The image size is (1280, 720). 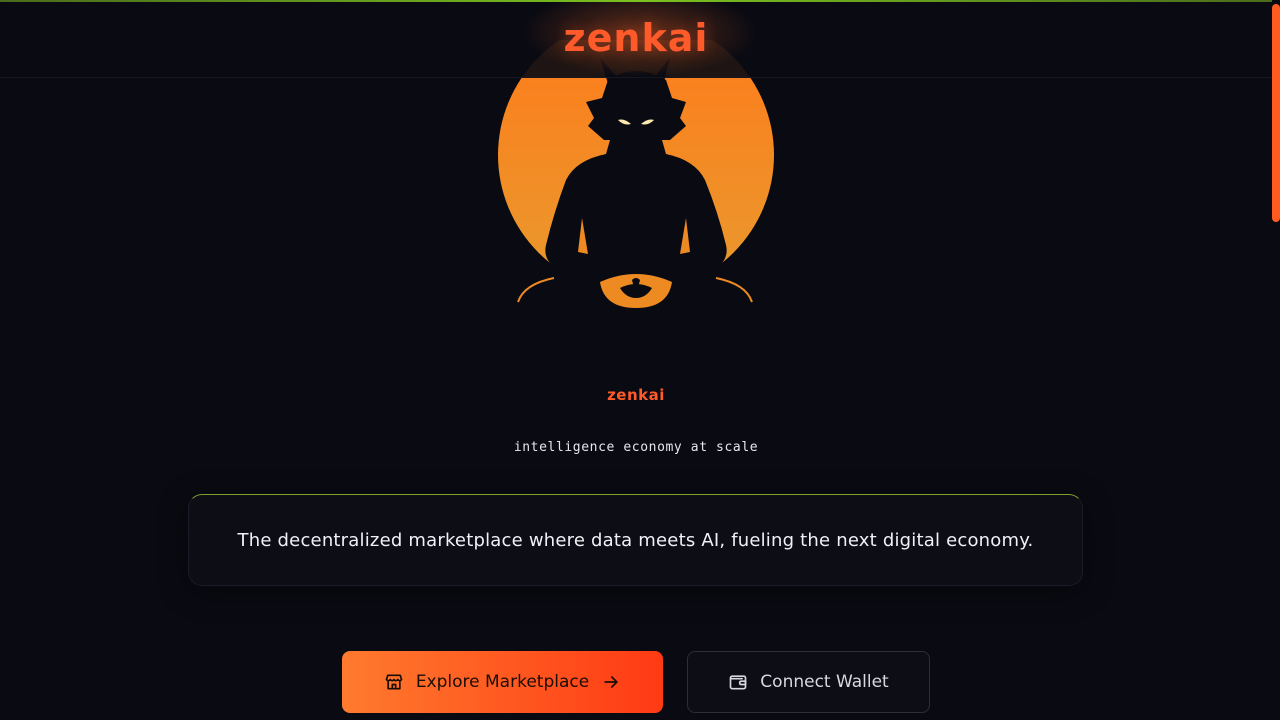 I want to click on top-header: zenkai, so click(x=636, y=40).